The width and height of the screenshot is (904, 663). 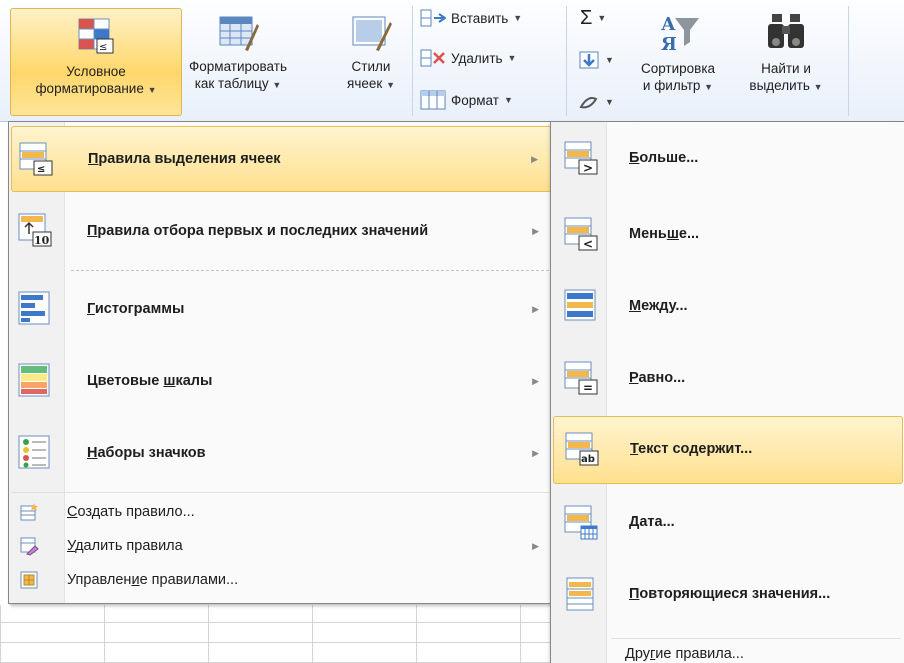 What do you see at coordinates (136, 309) in the screenshot?
I see `menu-item-label: Гистограммы` at bounding box center [136, 309].